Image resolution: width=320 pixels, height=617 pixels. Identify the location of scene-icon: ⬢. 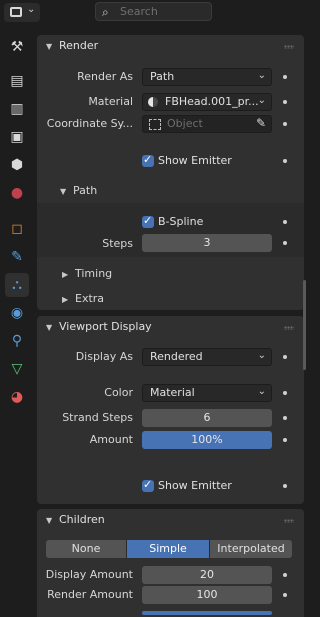
(17, 165).